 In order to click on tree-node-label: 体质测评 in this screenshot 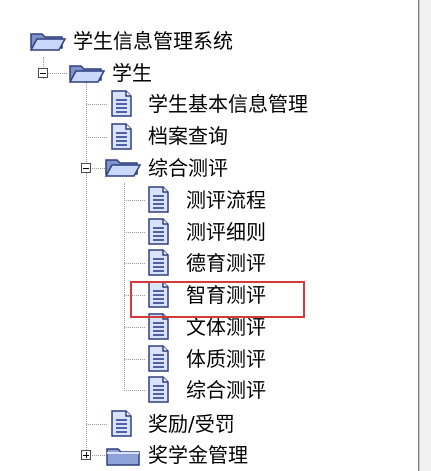, I will do `click(226, 359)`.